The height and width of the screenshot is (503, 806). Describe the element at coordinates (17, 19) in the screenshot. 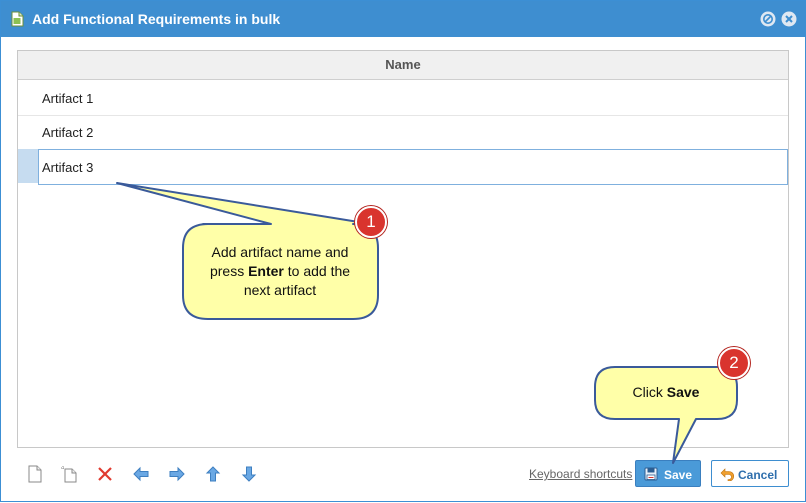

I see `document-icon` at that location.